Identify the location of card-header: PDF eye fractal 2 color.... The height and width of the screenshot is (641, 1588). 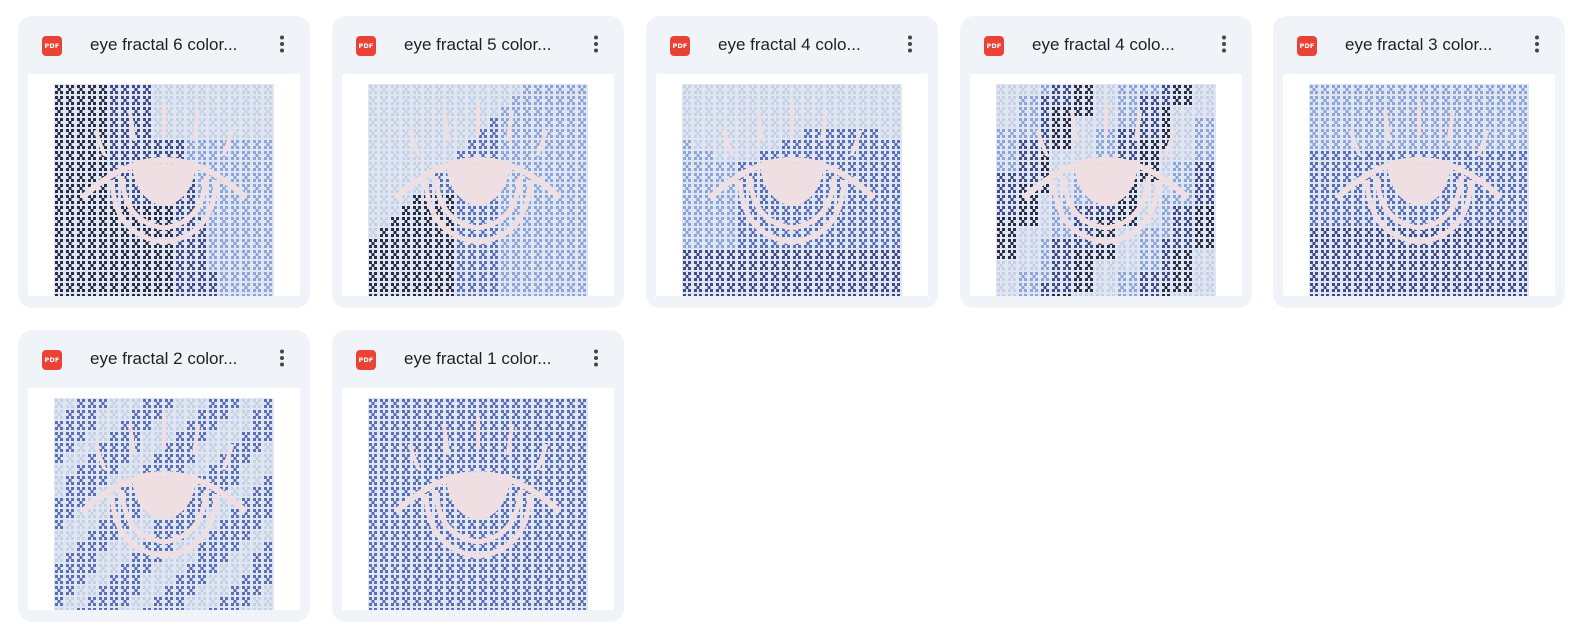
(164, 359).